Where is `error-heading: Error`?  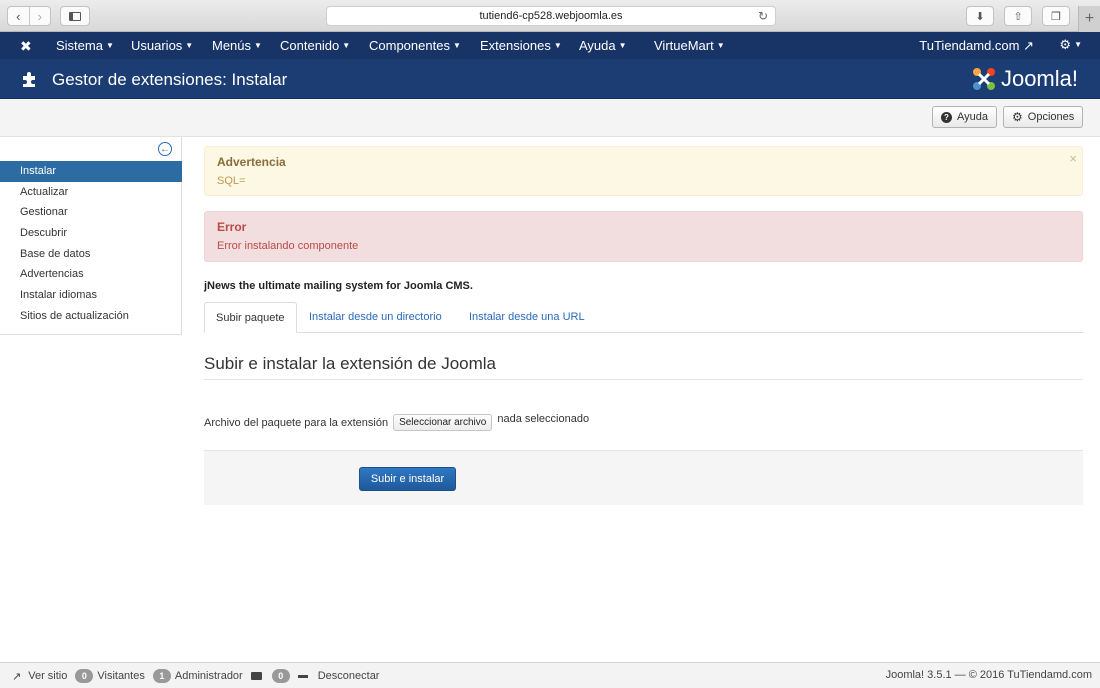
error-heading: Error is located at coordinates (232, 227).